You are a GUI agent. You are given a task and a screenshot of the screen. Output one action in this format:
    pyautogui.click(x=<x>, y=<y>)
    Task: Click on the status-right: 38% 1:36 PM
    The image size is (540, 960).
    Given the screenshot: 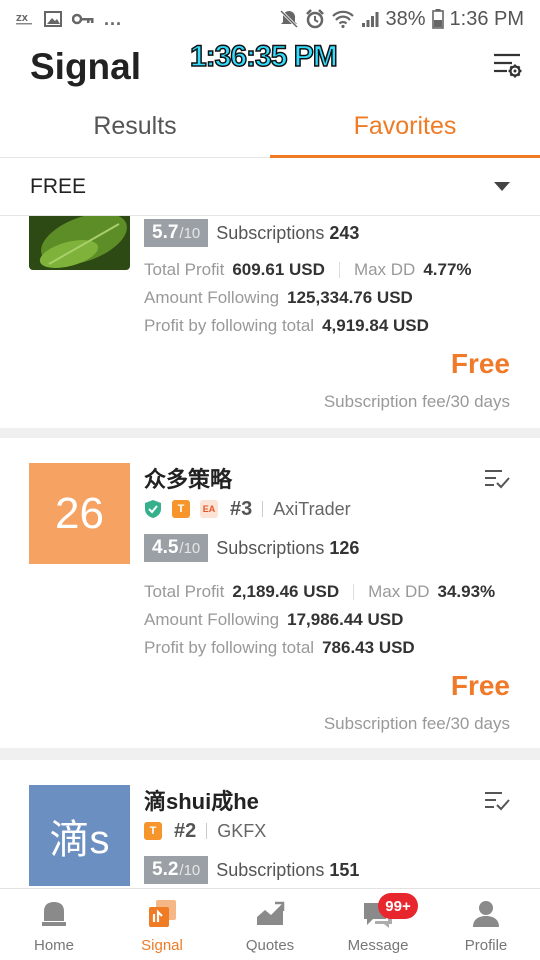 What is the action you would take?
    pyautogui.click(x=401, y=19)
    